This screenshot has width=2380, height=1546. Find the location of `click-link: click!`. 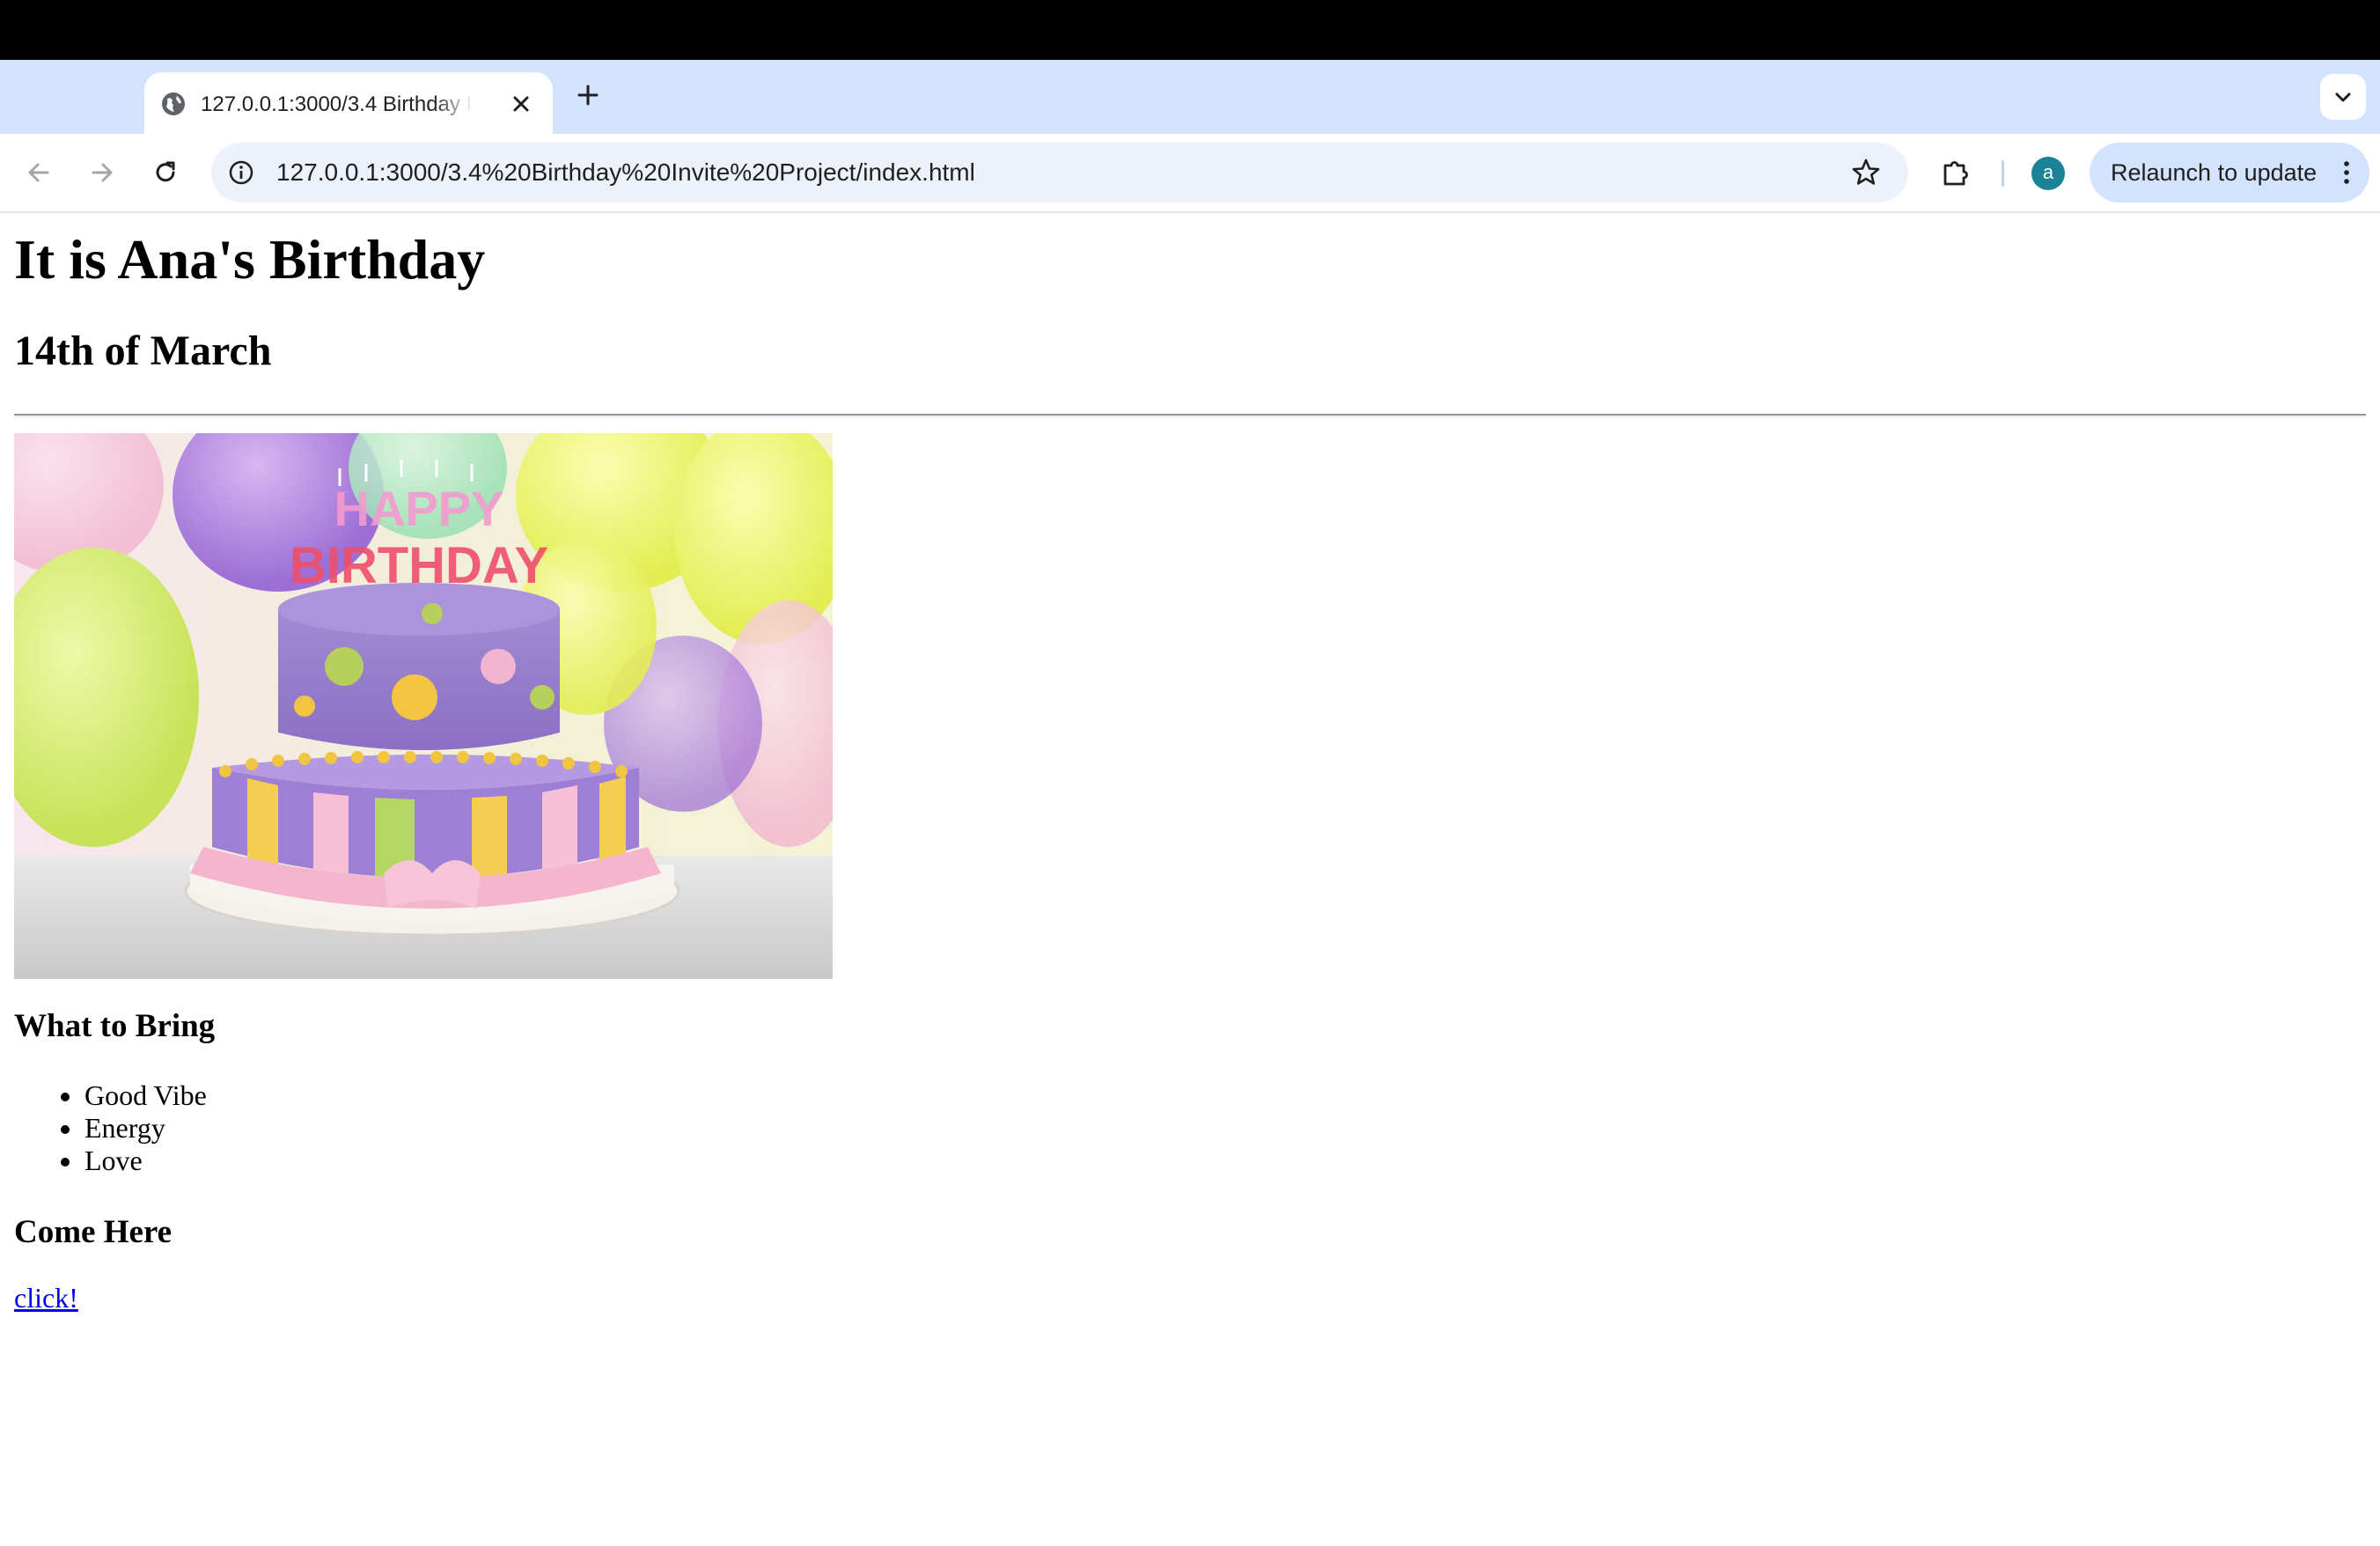

click-link: click! is located at coordinates (46, 1297).